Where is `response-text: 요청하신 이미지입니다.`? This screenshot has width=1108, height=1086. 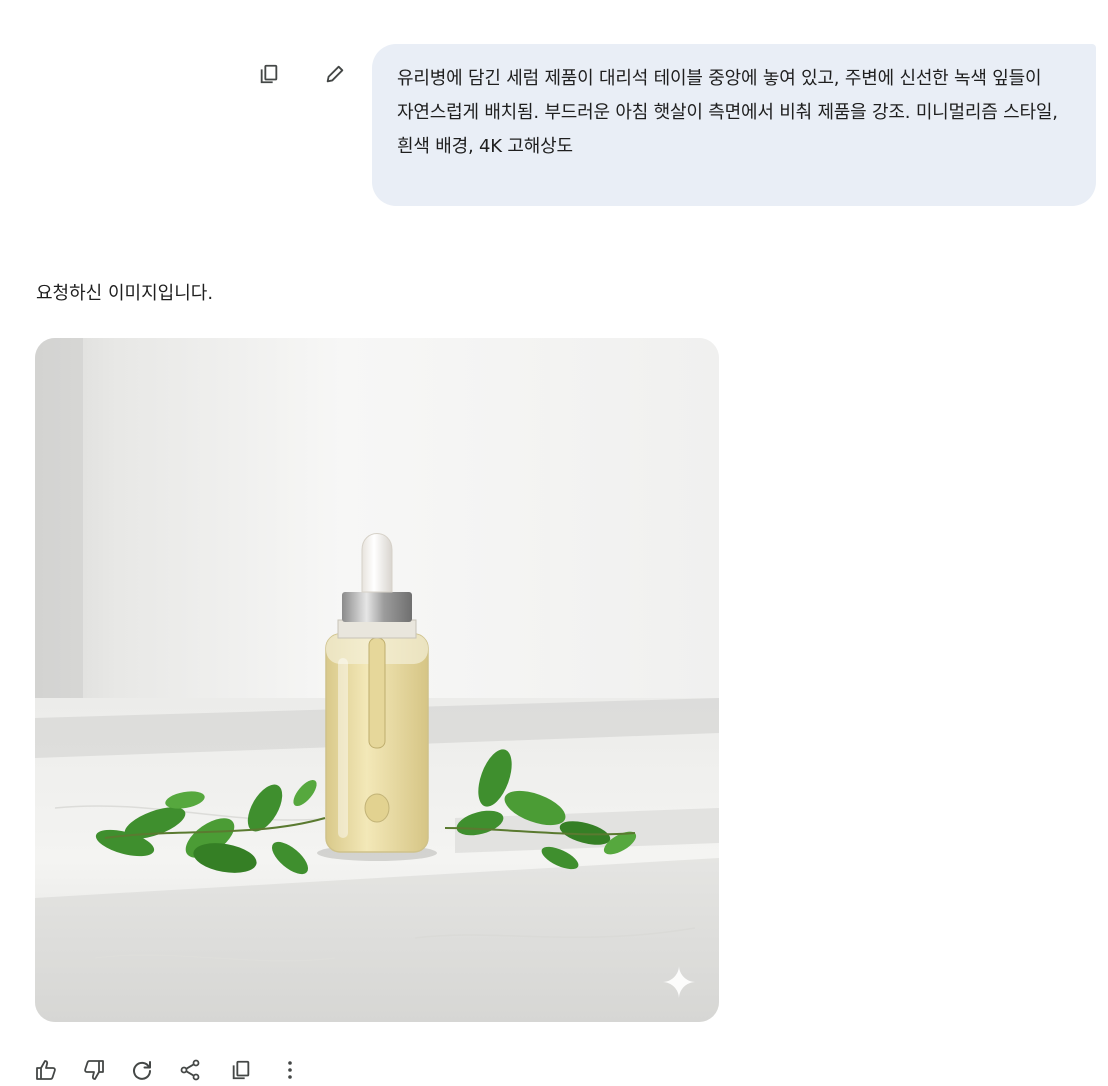 response-text: 요청하신 이미지입니다. is located at coordinates (125, 293).